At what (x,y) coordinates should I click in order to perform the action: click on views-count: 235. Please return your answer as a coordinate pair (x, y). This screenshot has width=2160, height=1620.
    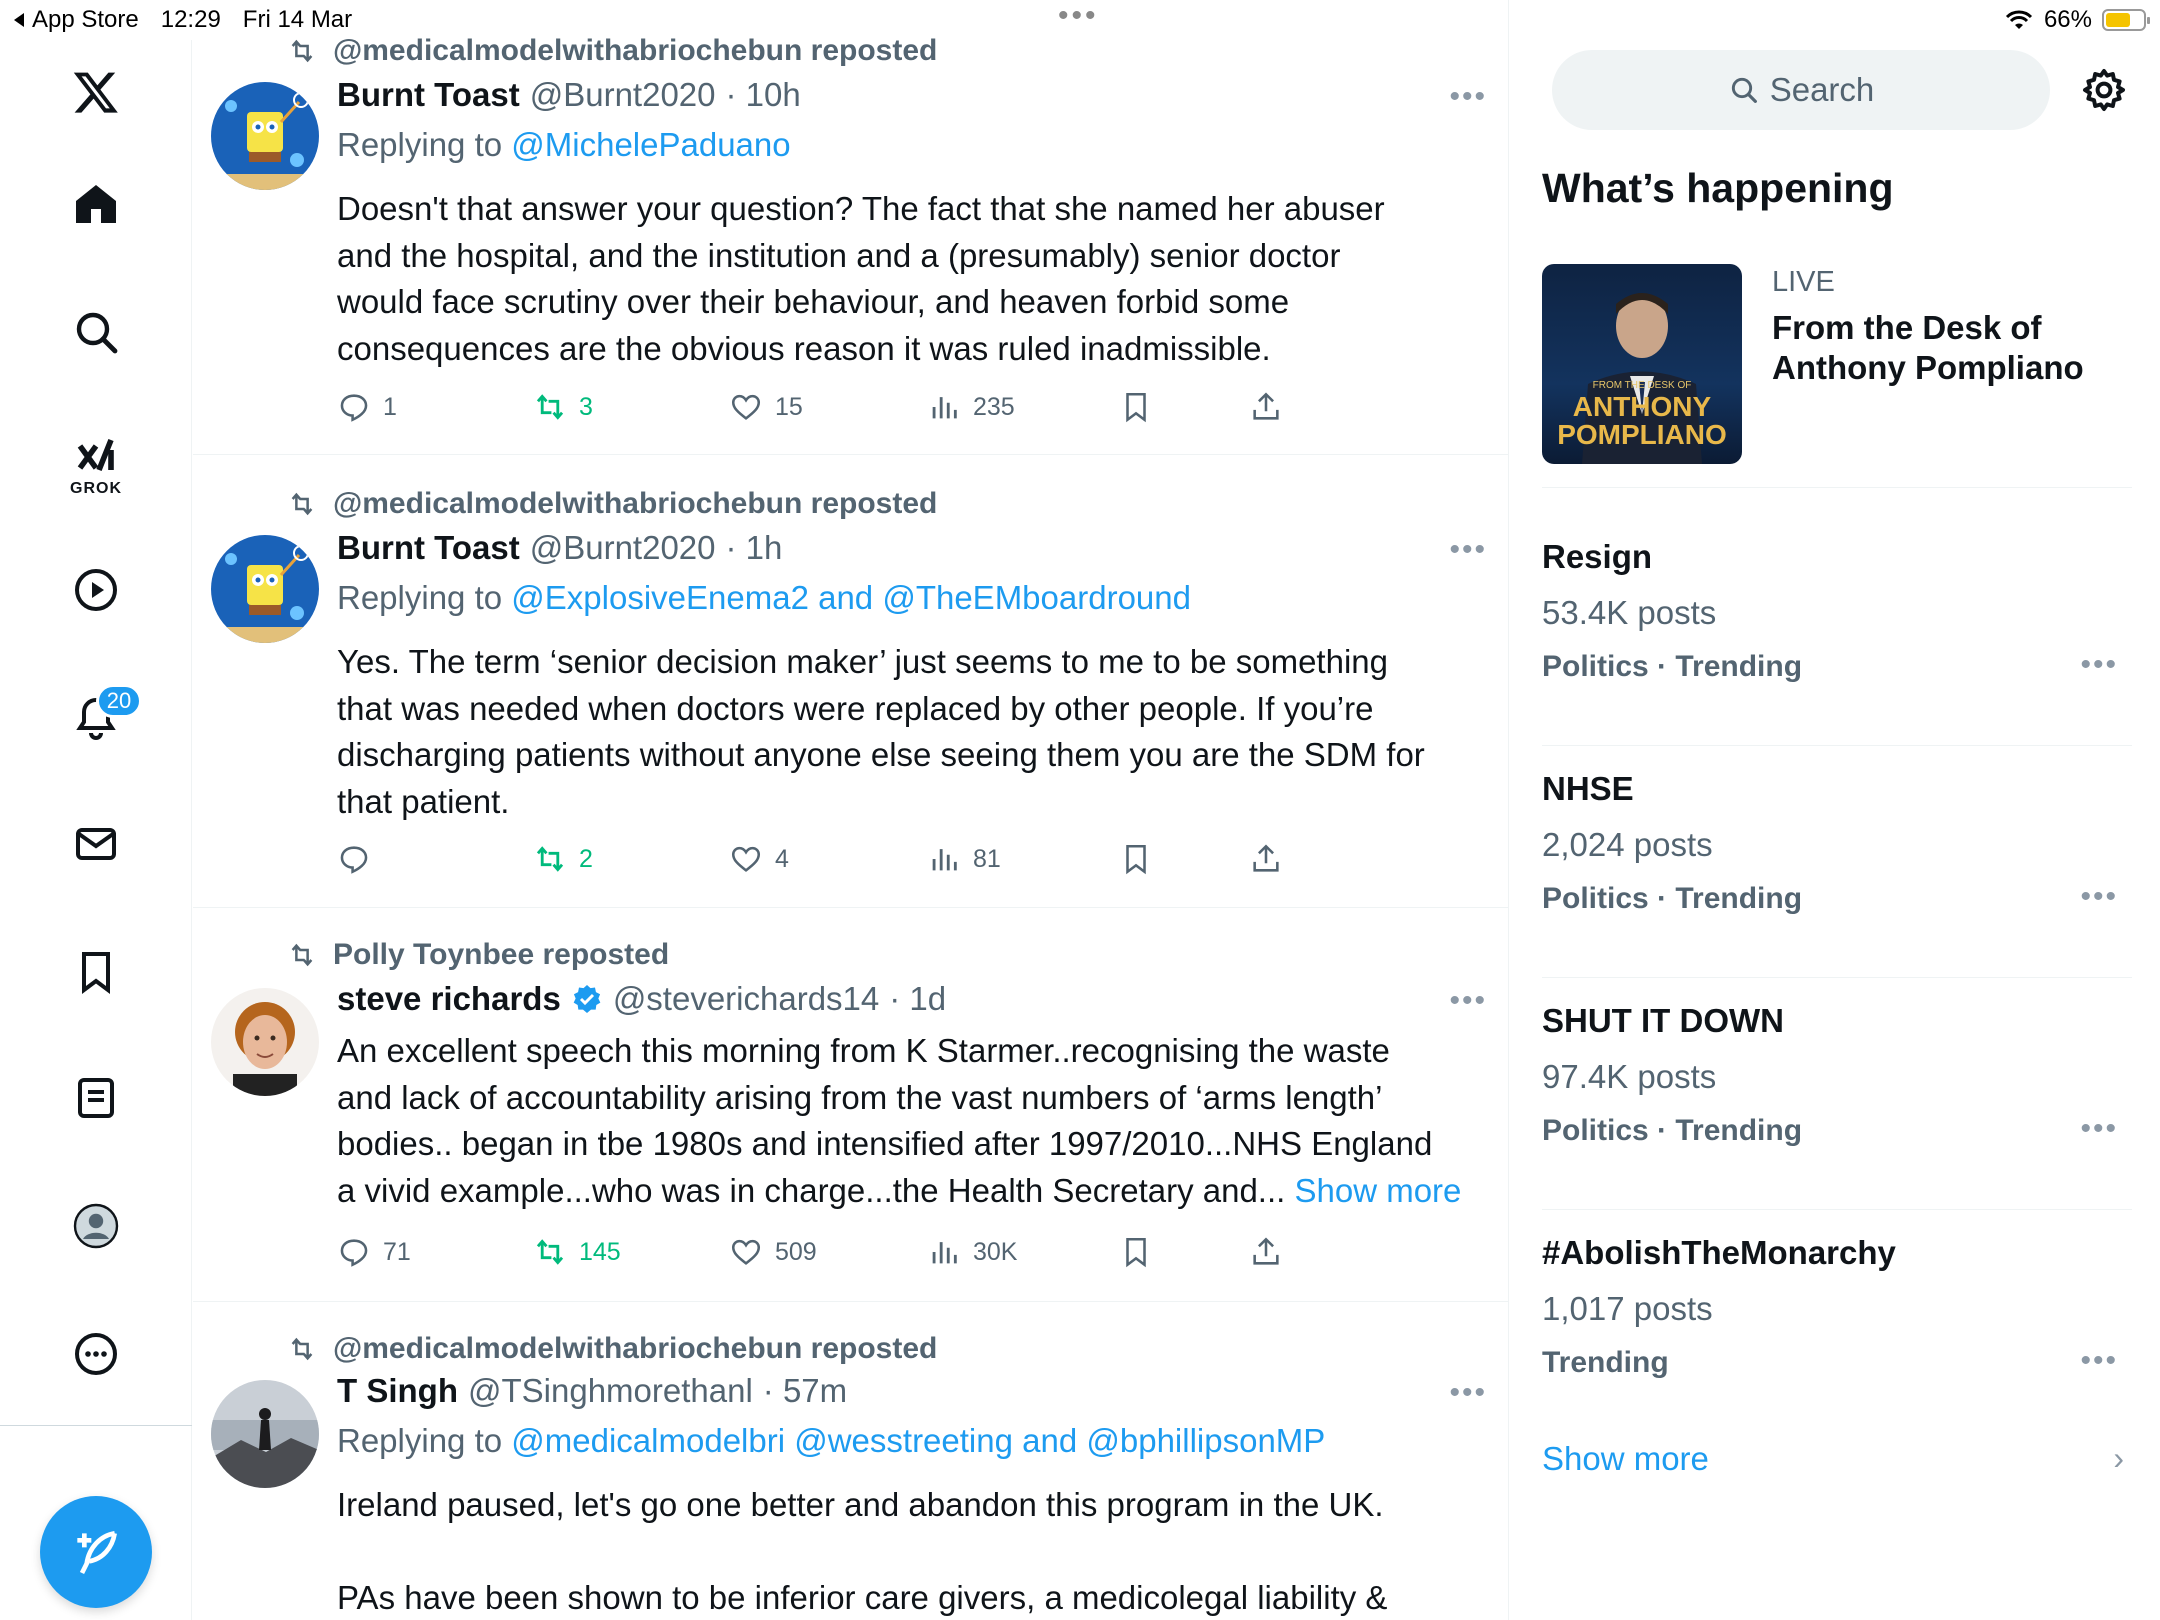
    Looking at the image, I should click on (994, 406).